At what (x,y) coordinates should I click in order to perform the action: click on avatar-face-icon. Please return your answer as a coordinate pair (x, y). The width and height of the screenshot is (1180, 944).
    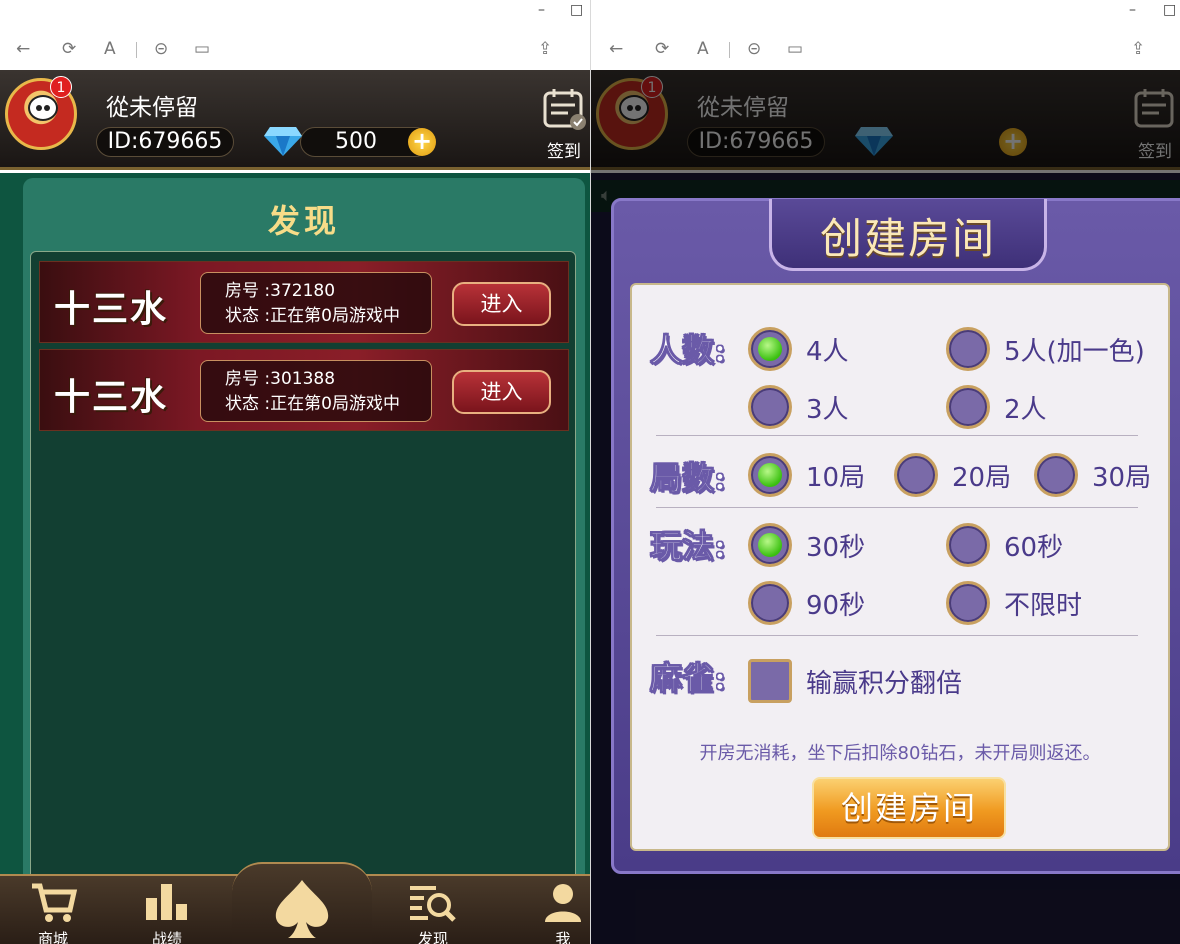
    Looking at the image, I should click on (43, 108).